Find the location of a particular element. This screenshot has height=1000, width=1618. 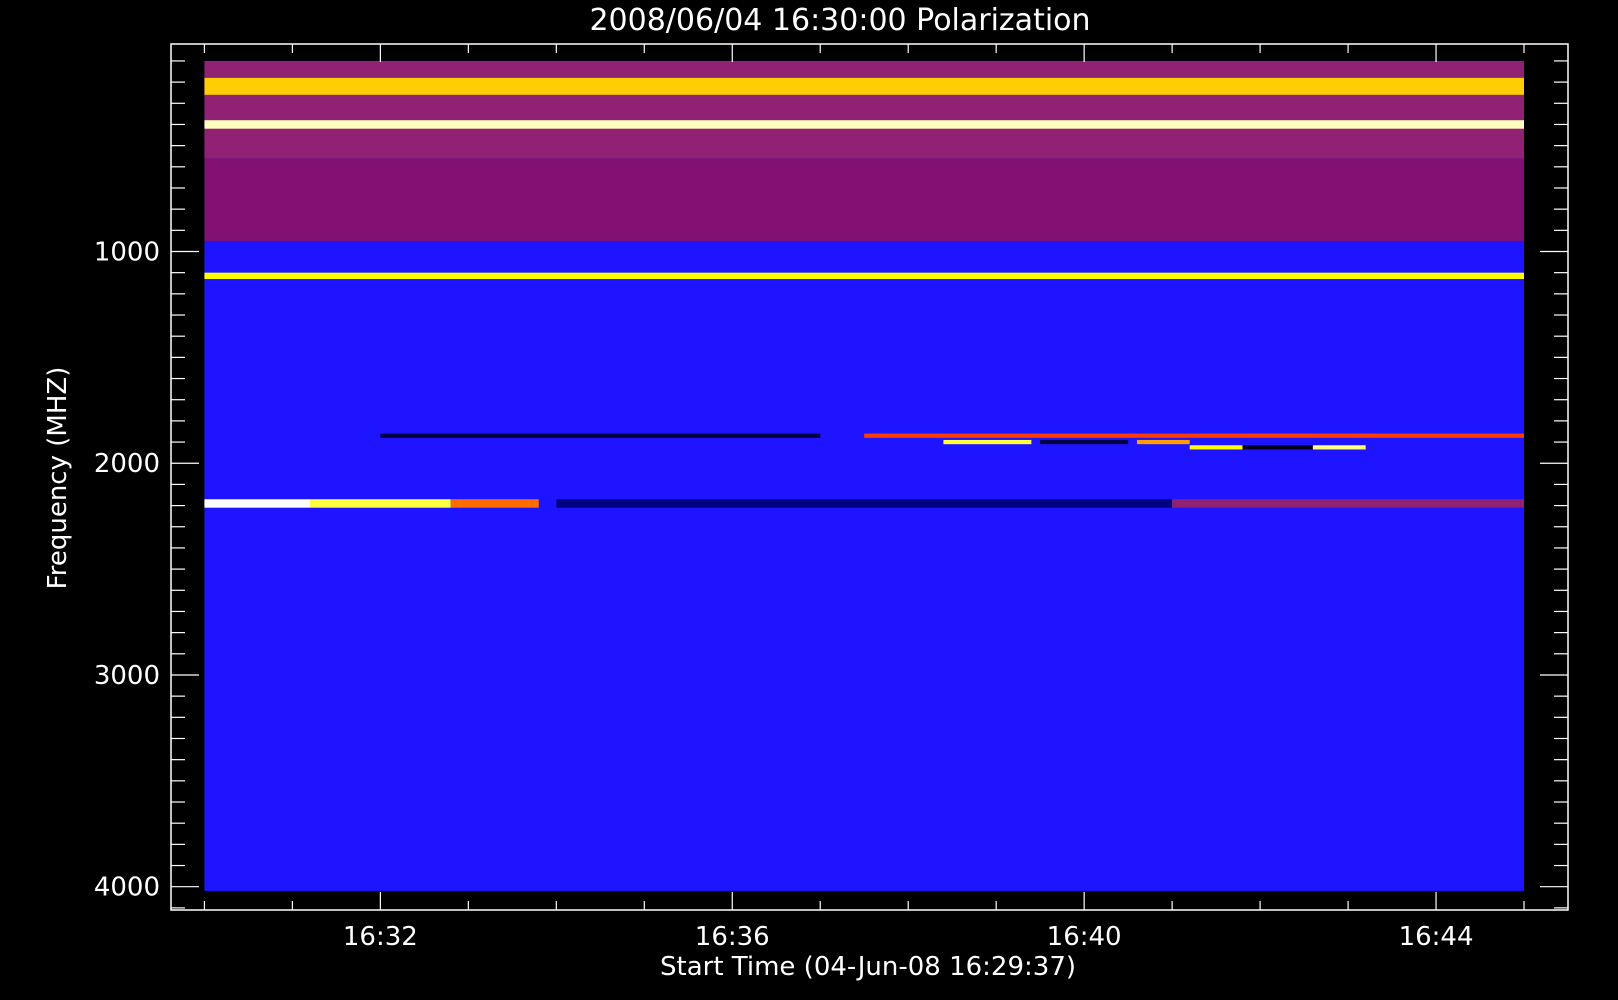

y-tick-label: 4000 is located at coordinates (127, 888).